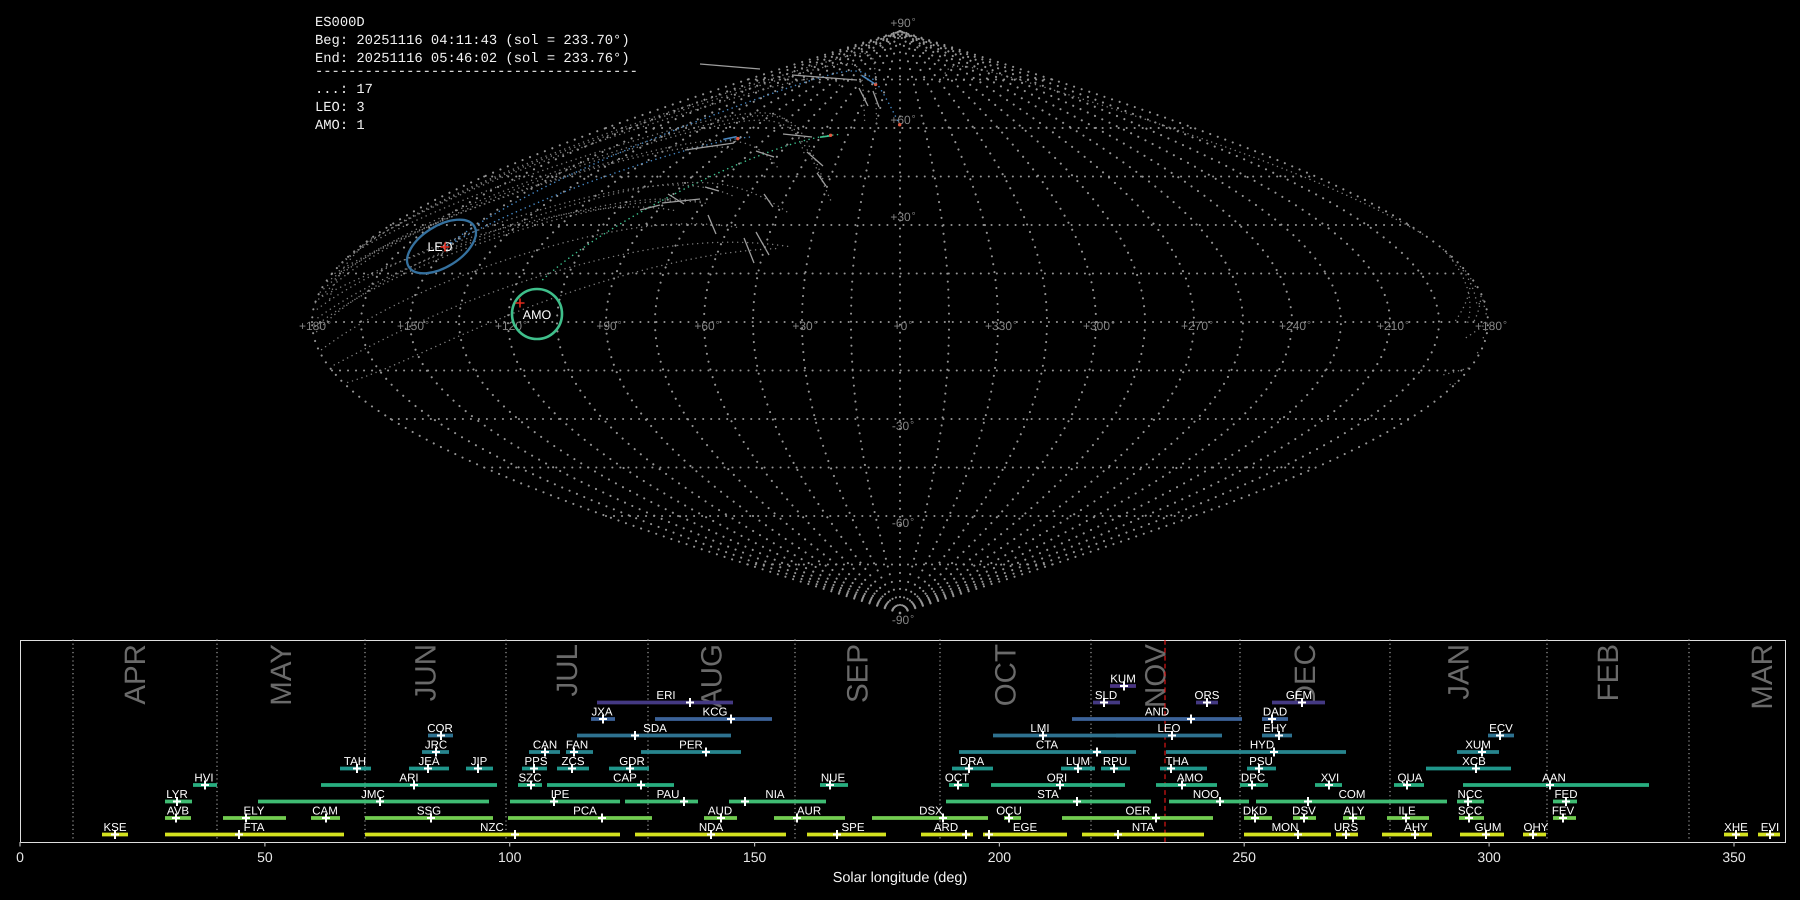  What do you see at coordinates (1168, 729) in the screenshot?
I see `svg-text: LEO` at bounding box center [1168, 729].